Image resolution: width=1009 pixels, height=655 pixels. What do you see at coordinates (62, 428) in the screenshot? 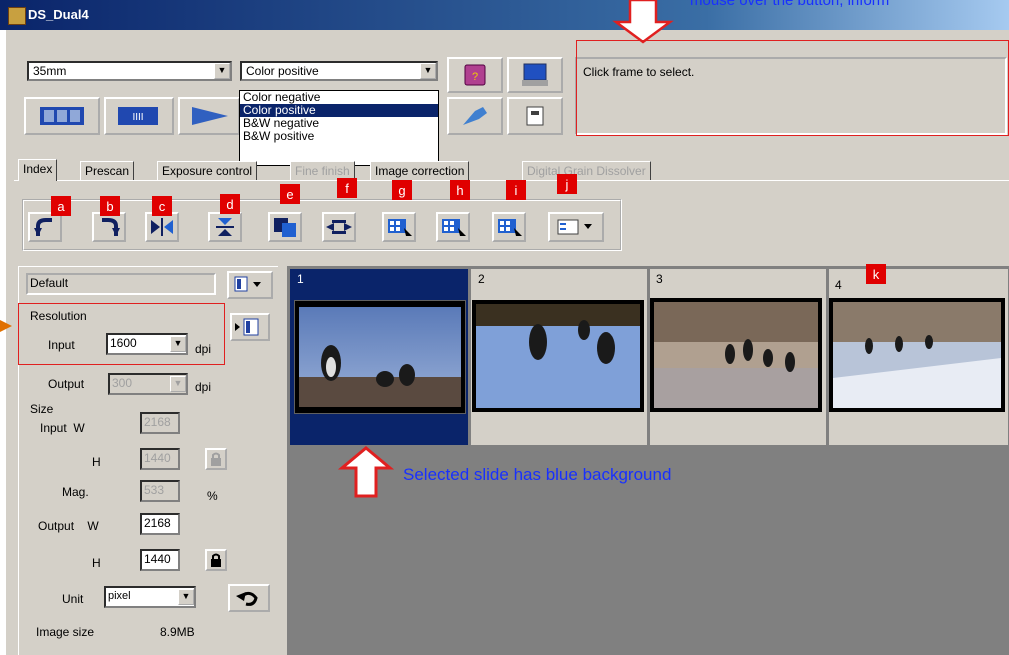
I see `input-width-label: Input W` at bounding box center [62, 428].